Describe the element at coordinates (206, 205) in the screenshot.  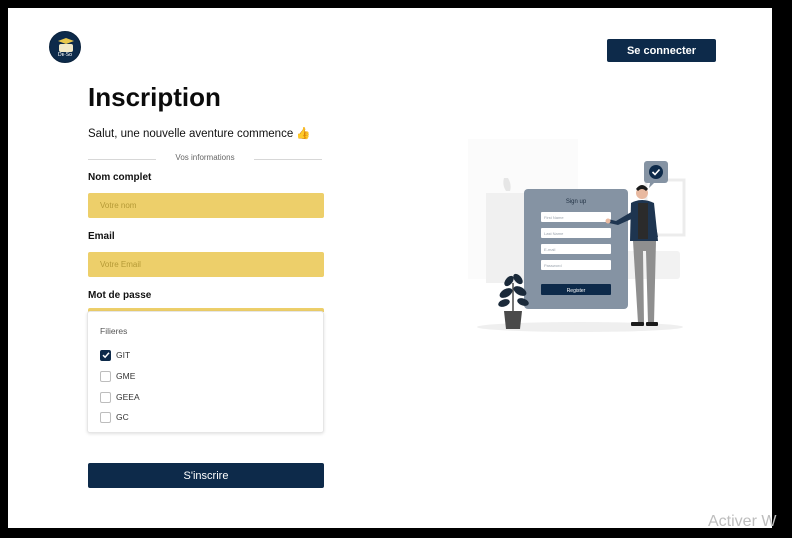
I see `name-input: Votre nom` at that location.